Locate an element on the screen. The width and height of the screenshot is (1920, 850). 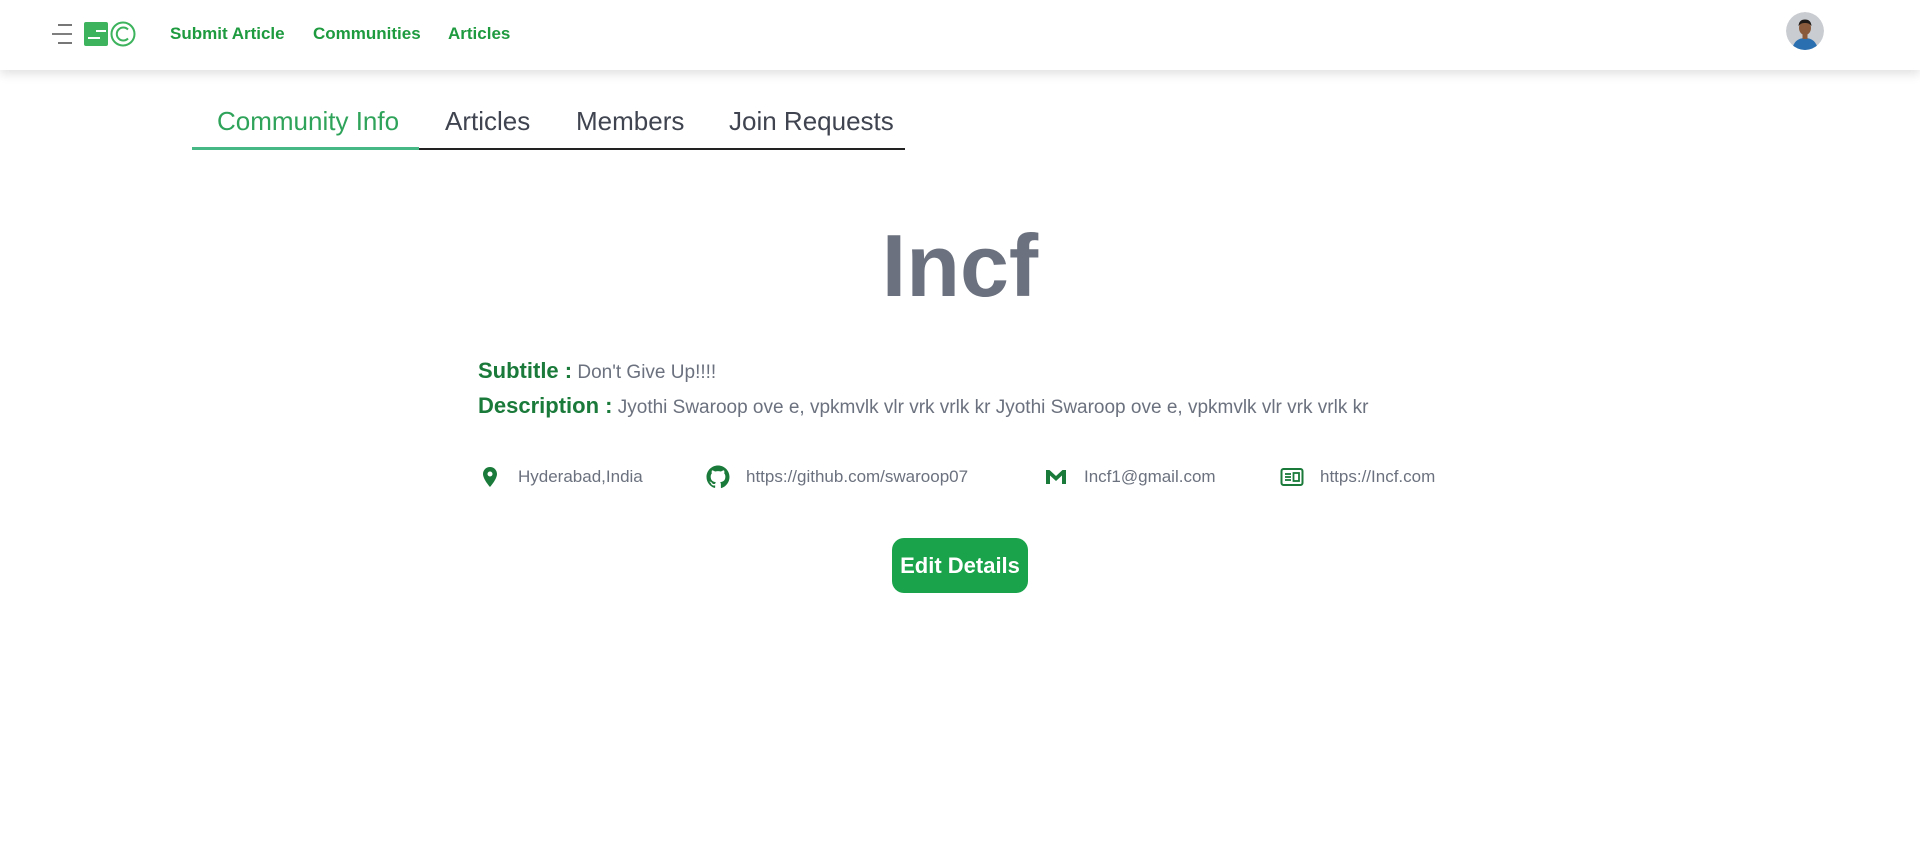
github-icon is located at coordinates (718, 477).